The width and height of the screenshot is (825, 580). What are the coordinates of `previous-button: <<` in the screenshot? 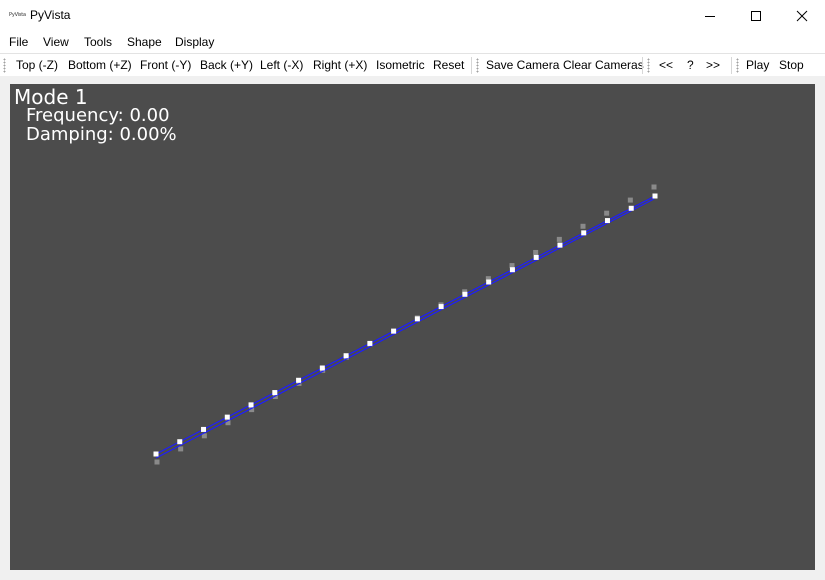 It's located at (666, 65).